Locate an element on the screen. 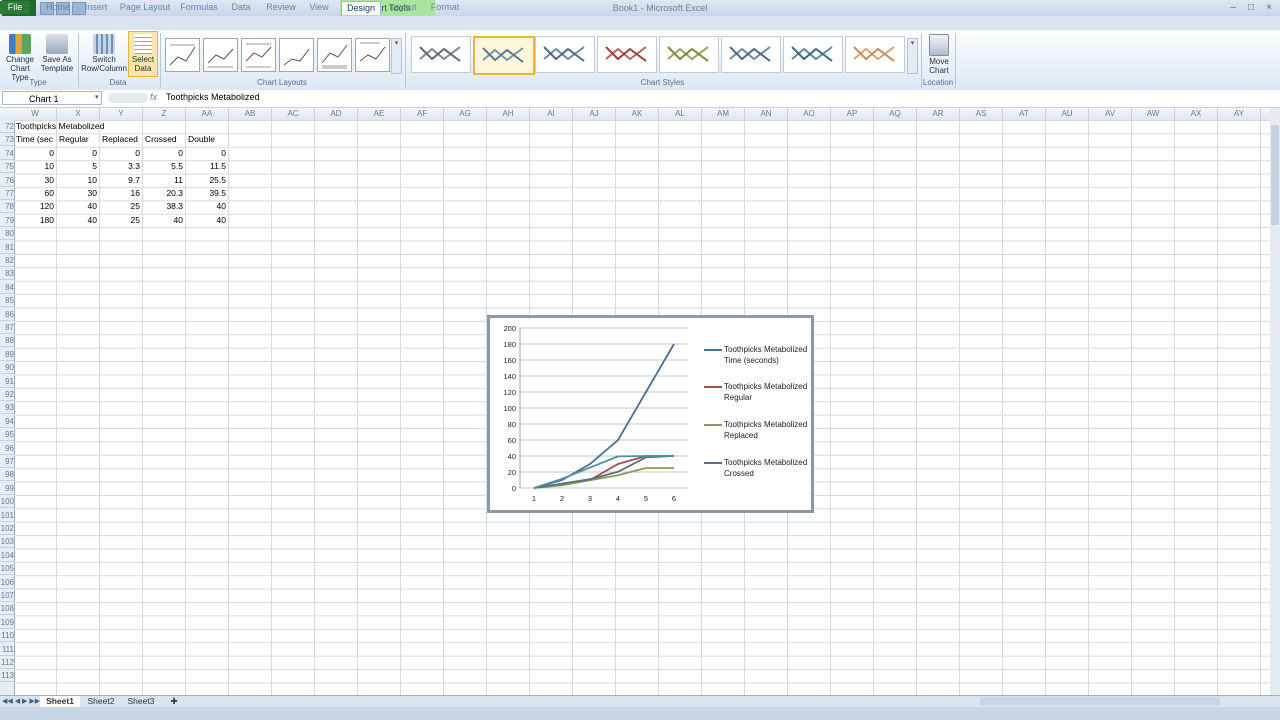 The height and width of the screenshot is (720, 1280). row-header: 88 is located at coordinates (7, 341).